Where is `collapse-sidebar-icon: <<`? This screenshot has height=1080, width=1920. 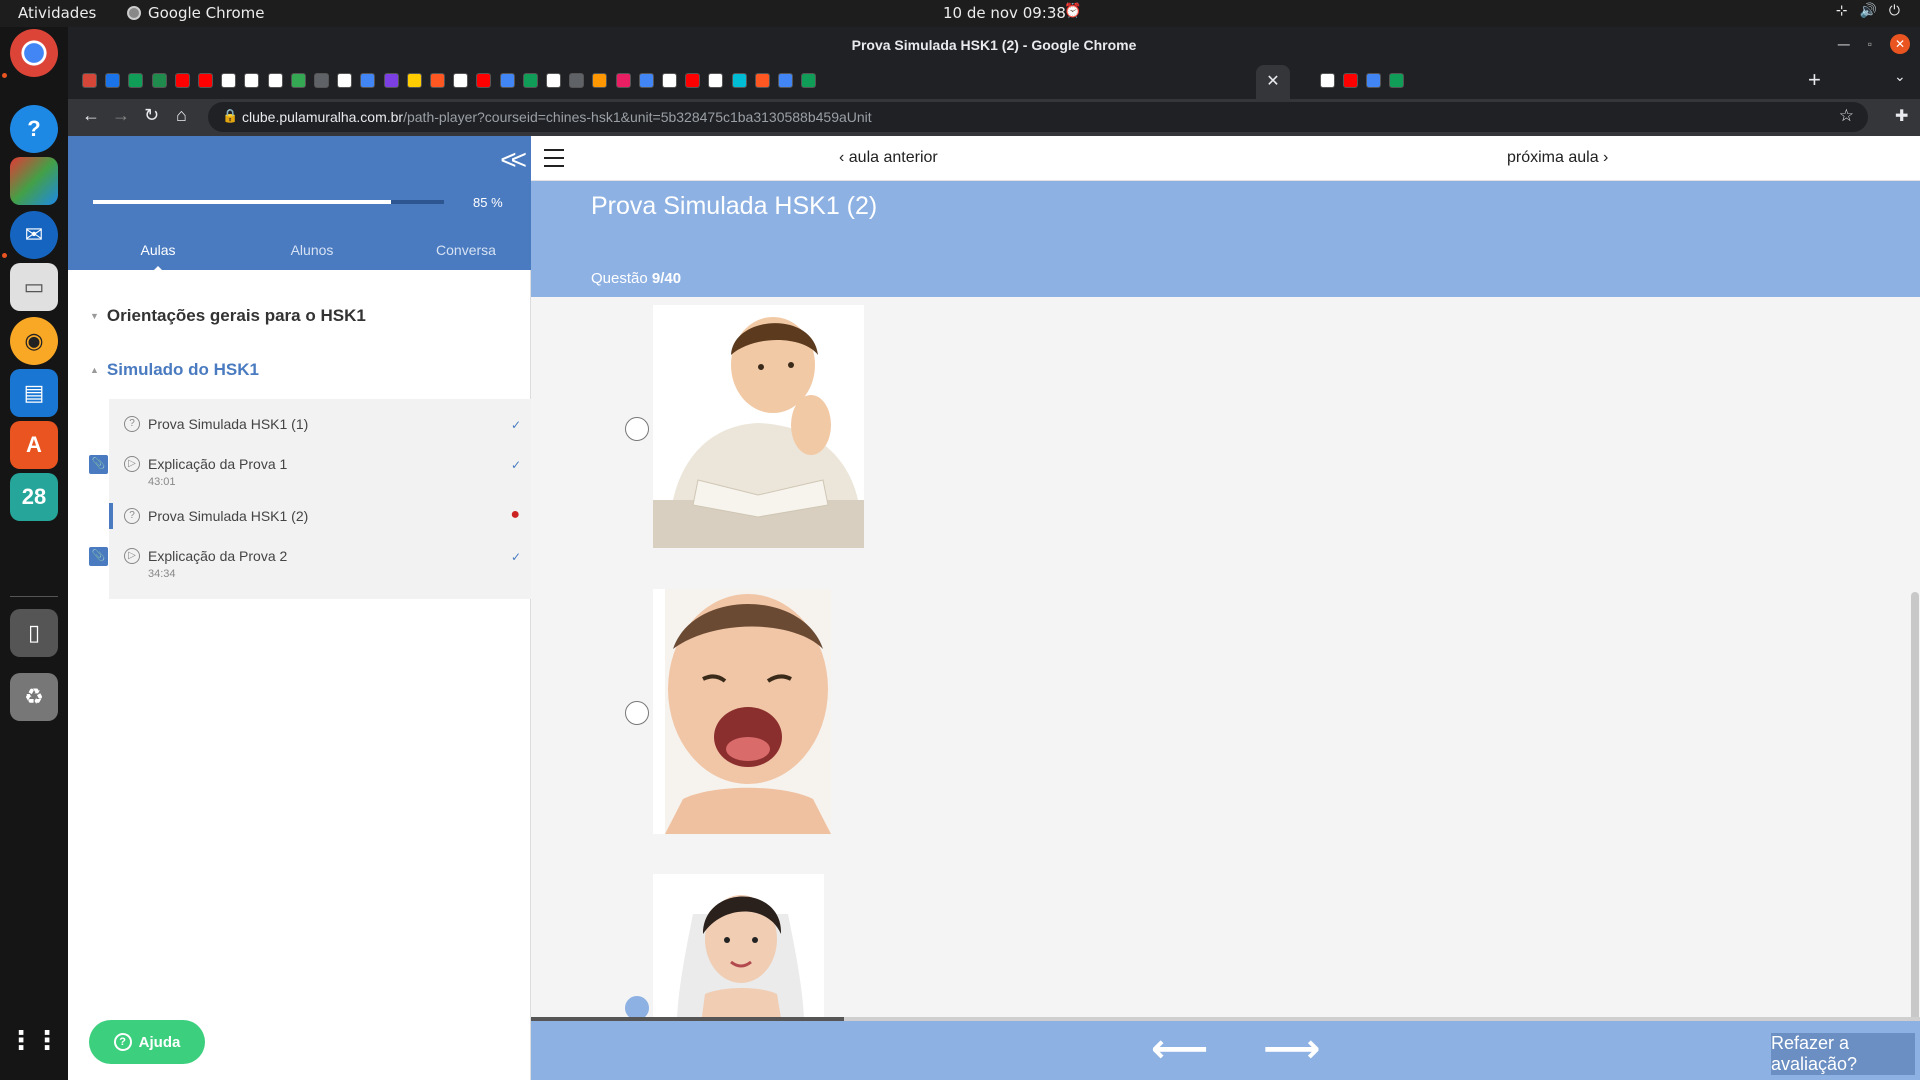 collapse-sidebar-icon: << is located at coordinates (513, 160).